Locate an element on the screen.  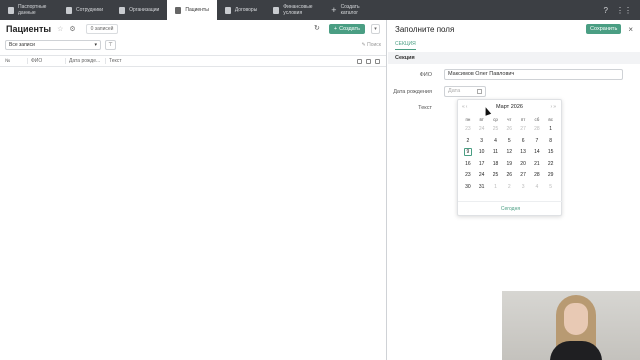
dob-row: Дата рождения Дата is located at coordinates (514, 91).